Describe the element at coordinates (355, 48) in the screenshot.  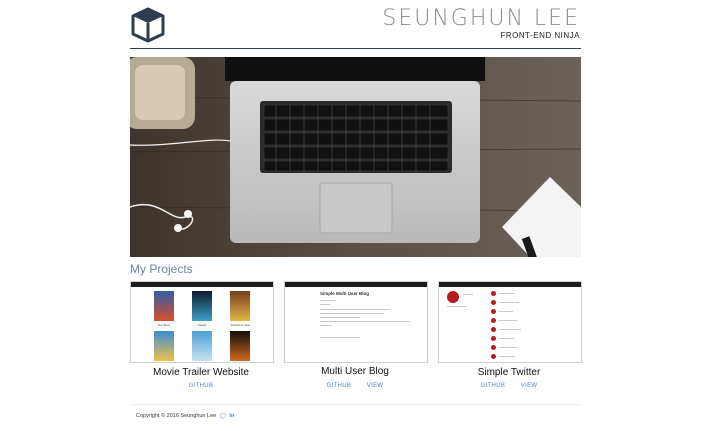
I see `header-divider` at that location.